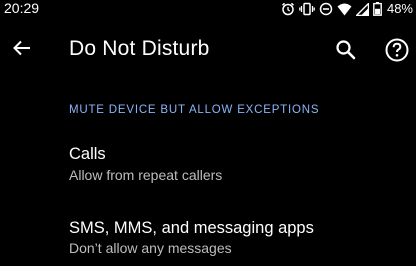 Image resolution: width=416 pixels, height=266 pixels. What do you see at coordinates (22, 8) in the screenshot?
I see `status-time: 20:29` at bounding box center [22, 8].